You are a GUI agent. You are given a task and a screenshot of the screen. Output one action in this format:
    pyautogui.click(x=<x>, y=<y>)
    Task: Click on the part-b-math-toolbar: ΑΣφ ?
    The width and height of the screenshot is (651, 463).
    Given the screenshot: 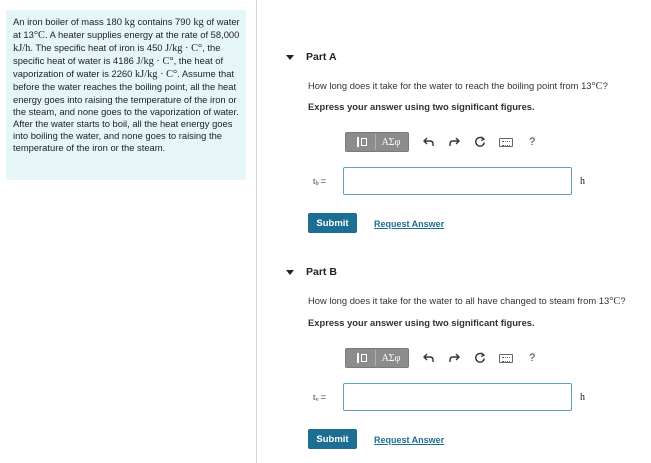 What is the action you would take?
    pyautogui.click(x=455, y=358)
    